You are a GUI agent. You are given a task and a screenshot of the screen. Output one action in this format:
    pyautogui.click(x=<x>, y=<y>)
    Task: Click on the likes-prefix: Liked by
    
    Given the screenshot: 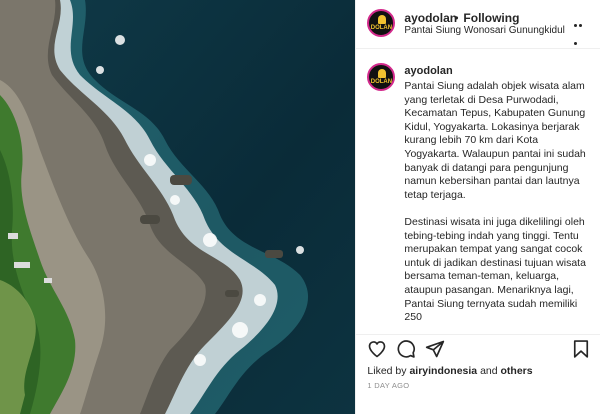 What is the action you would take?
    pyautogui.click(x=387, y=371)
    